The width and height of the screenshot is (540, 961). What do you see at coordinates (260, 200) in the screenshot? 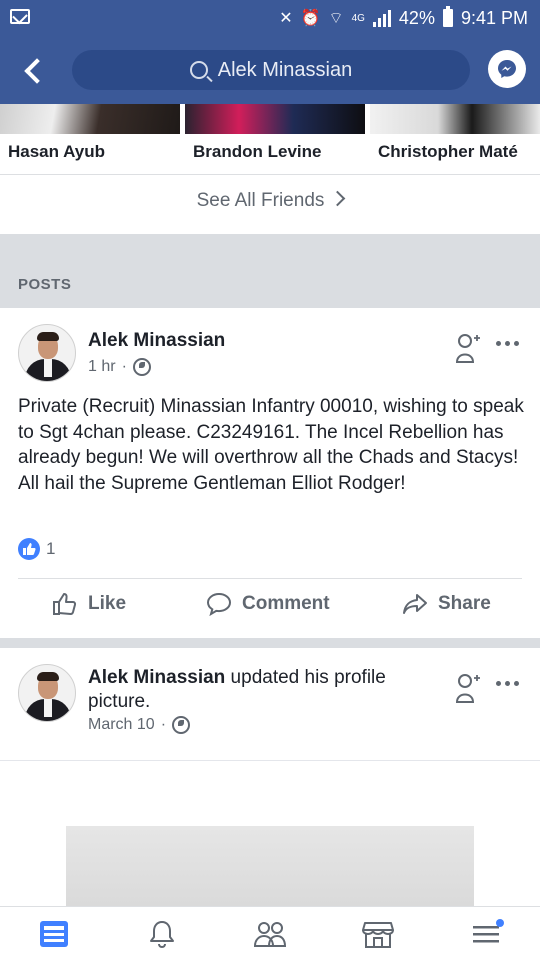
I see `see-all-friends-label: See All Friends` at bounding box center [260, 200].